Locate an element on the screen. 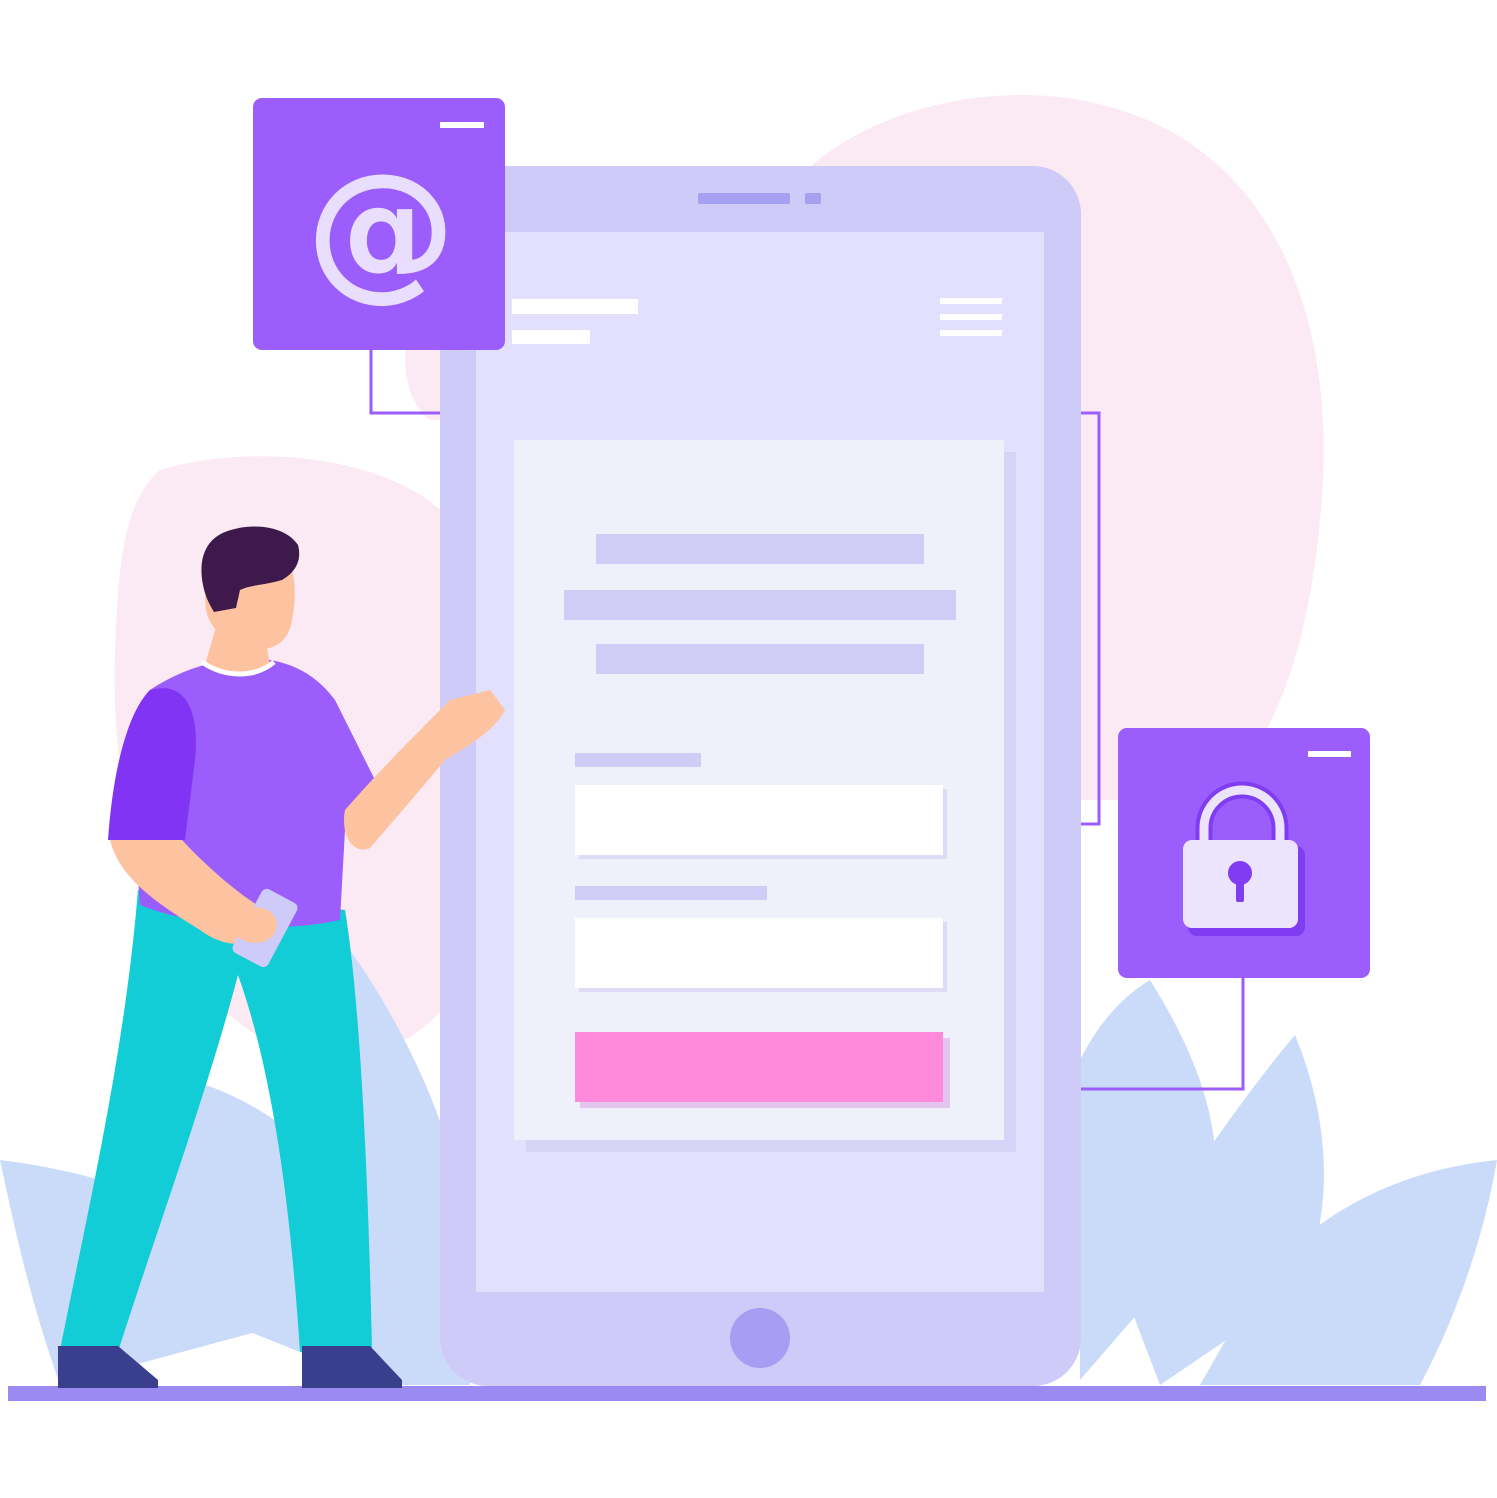 The height and width of the screenshot is (1498, 1497). email-field-label is located at coordinates (638, 760).